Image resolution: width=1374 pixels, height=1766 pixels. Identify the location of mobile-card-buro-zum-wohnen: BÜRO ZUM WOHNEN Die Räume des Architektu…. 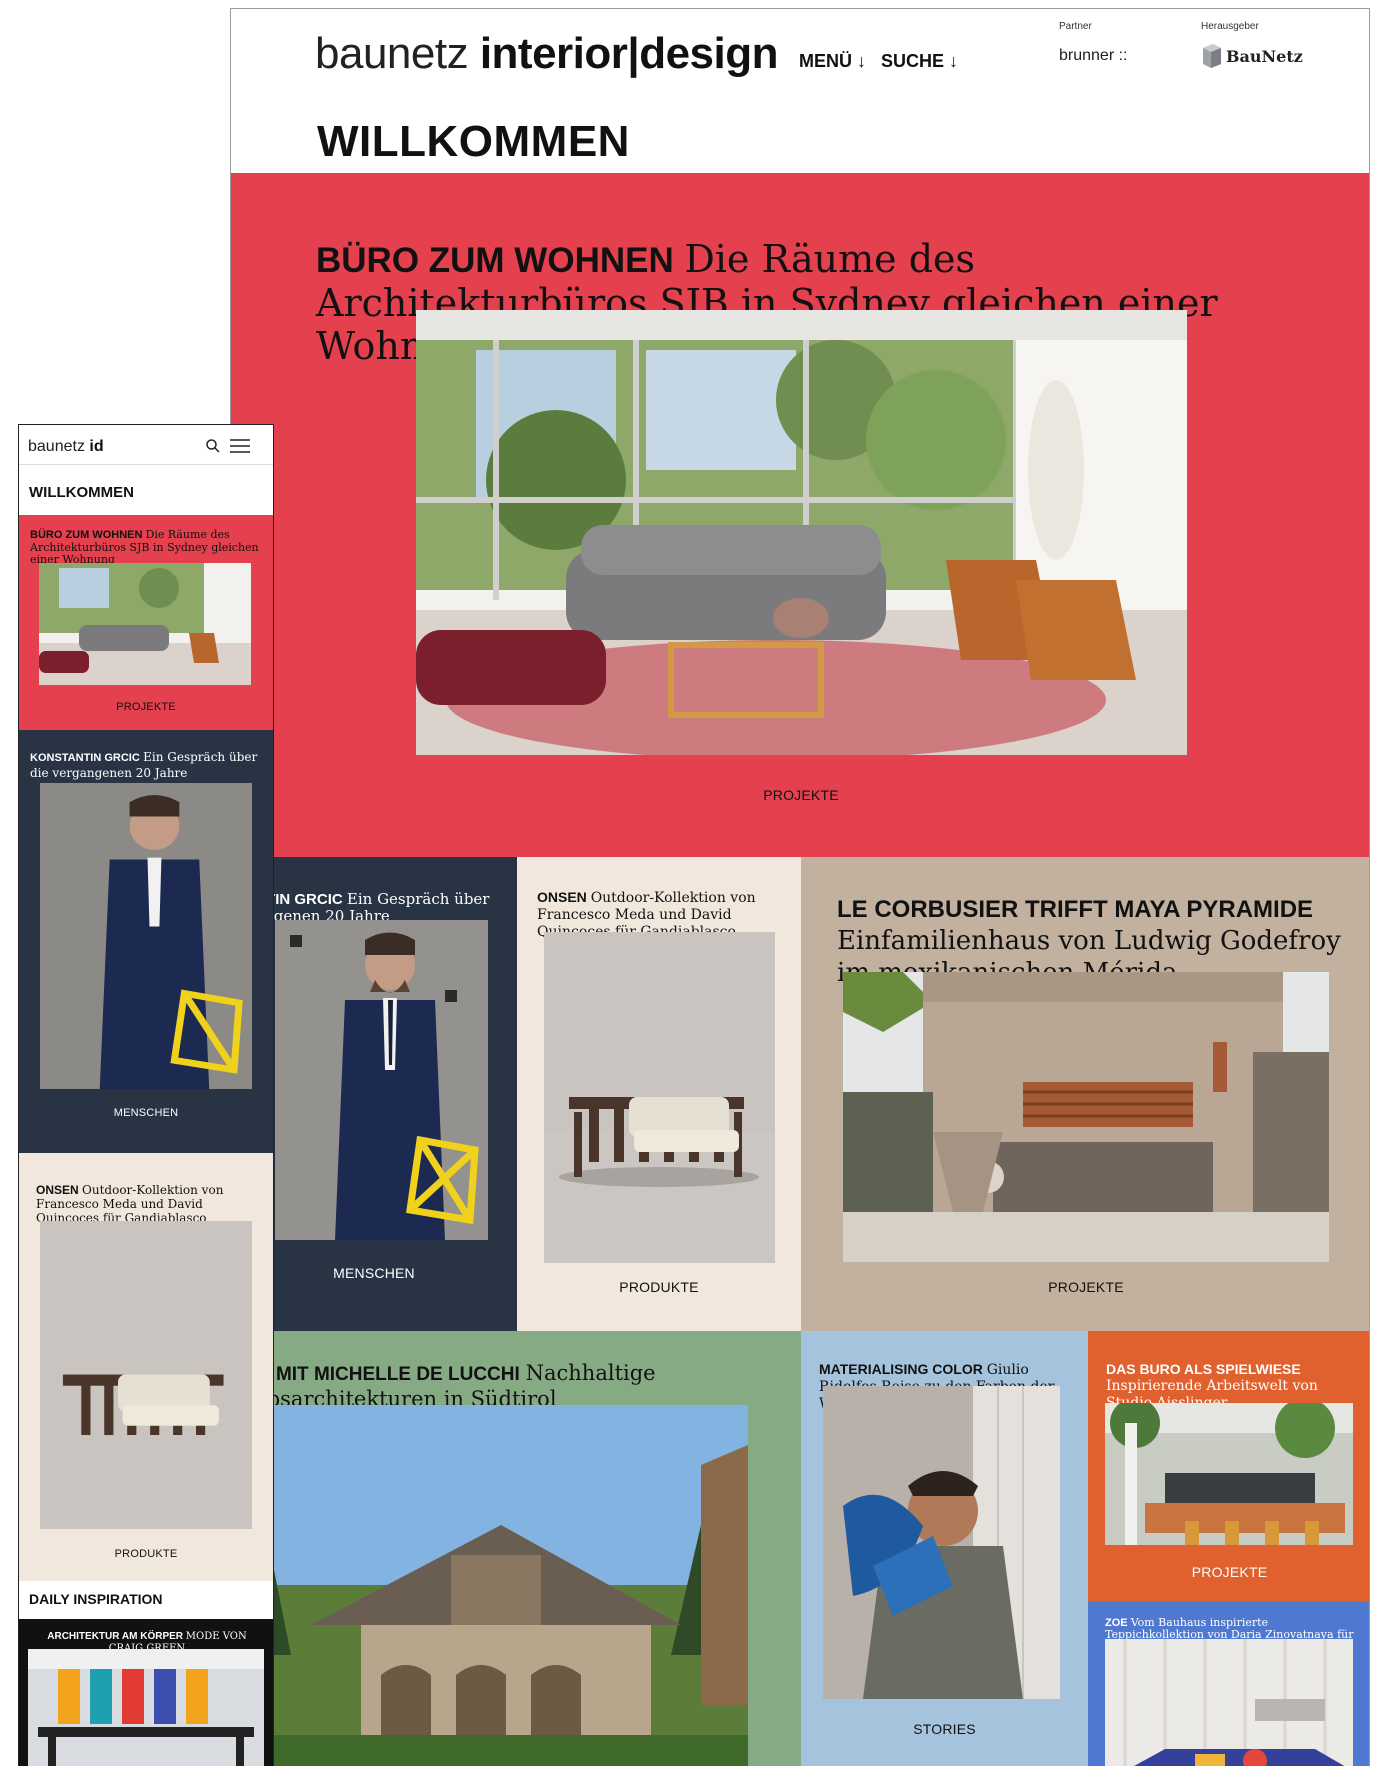
(146, 622).